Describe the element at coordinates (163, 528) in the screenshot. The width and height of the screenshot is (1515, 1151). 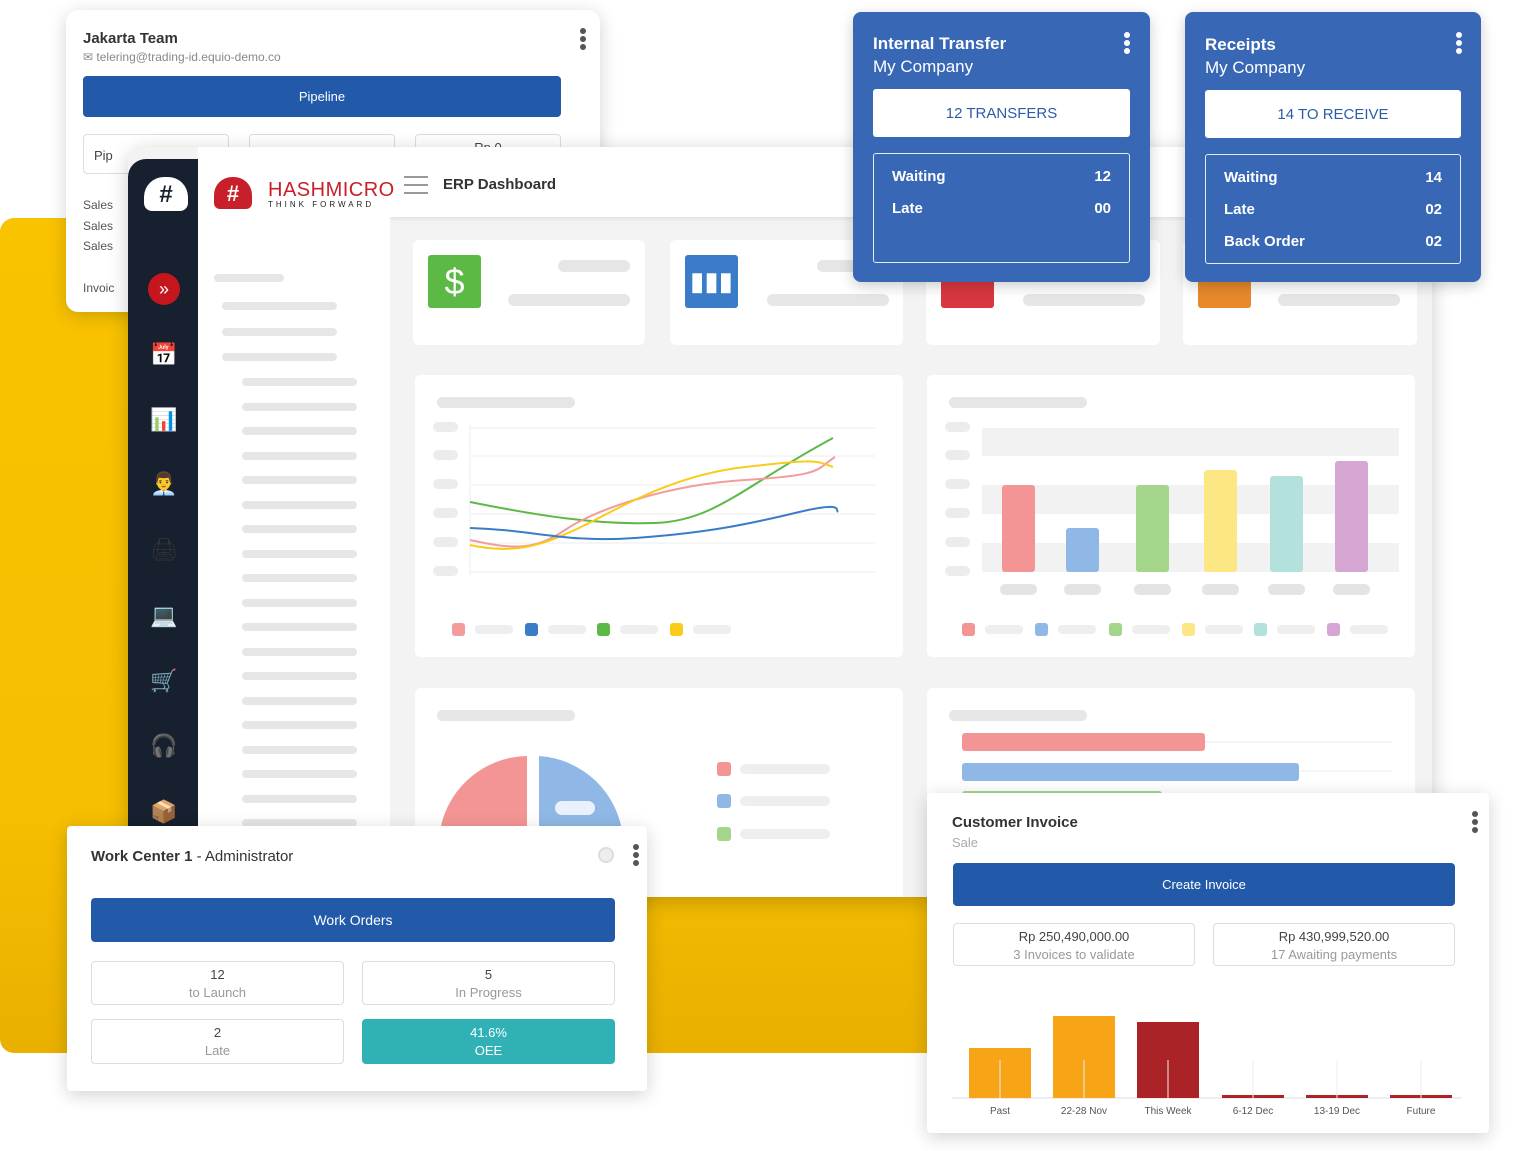
I see `sidebar` at that location.